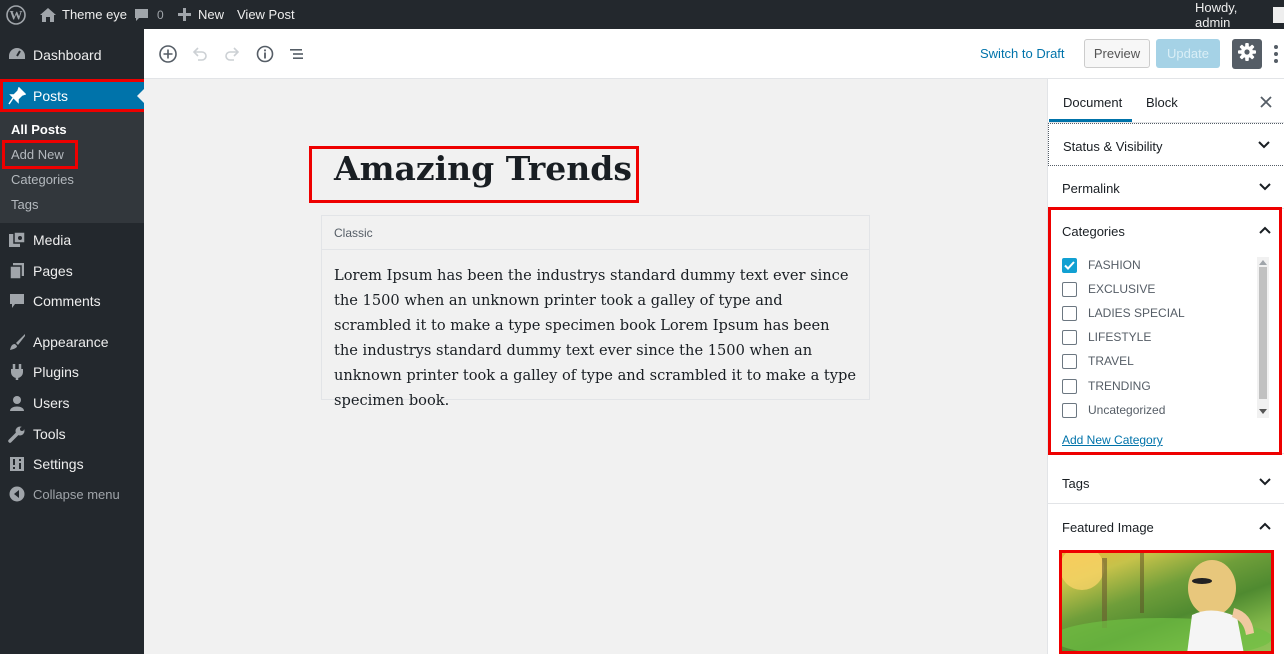 This screenshot has height=654, width=1284. I want to click on greeting: Howdy, admin, so click(1216, 15).